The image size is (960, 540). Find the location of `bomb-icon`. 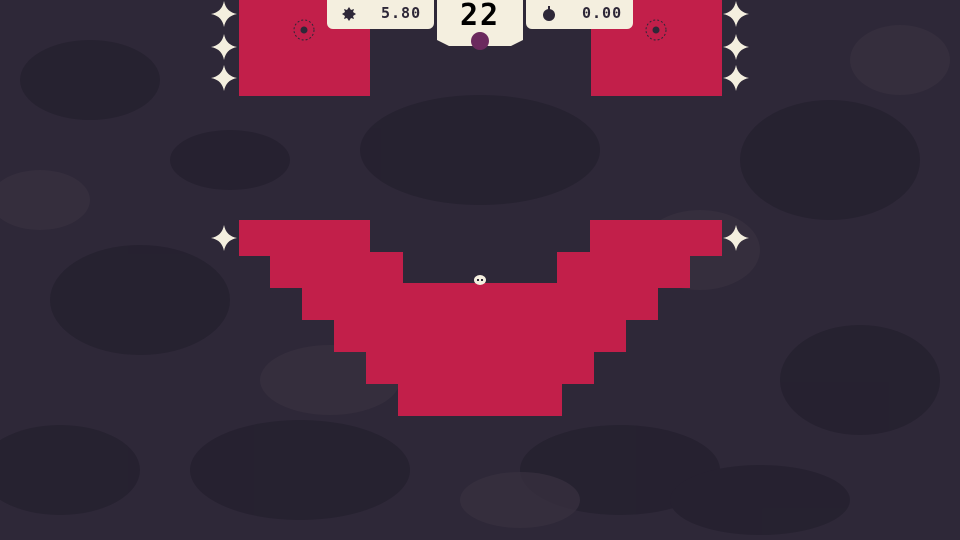

bomb-icon is located at coordinates (349, 14).